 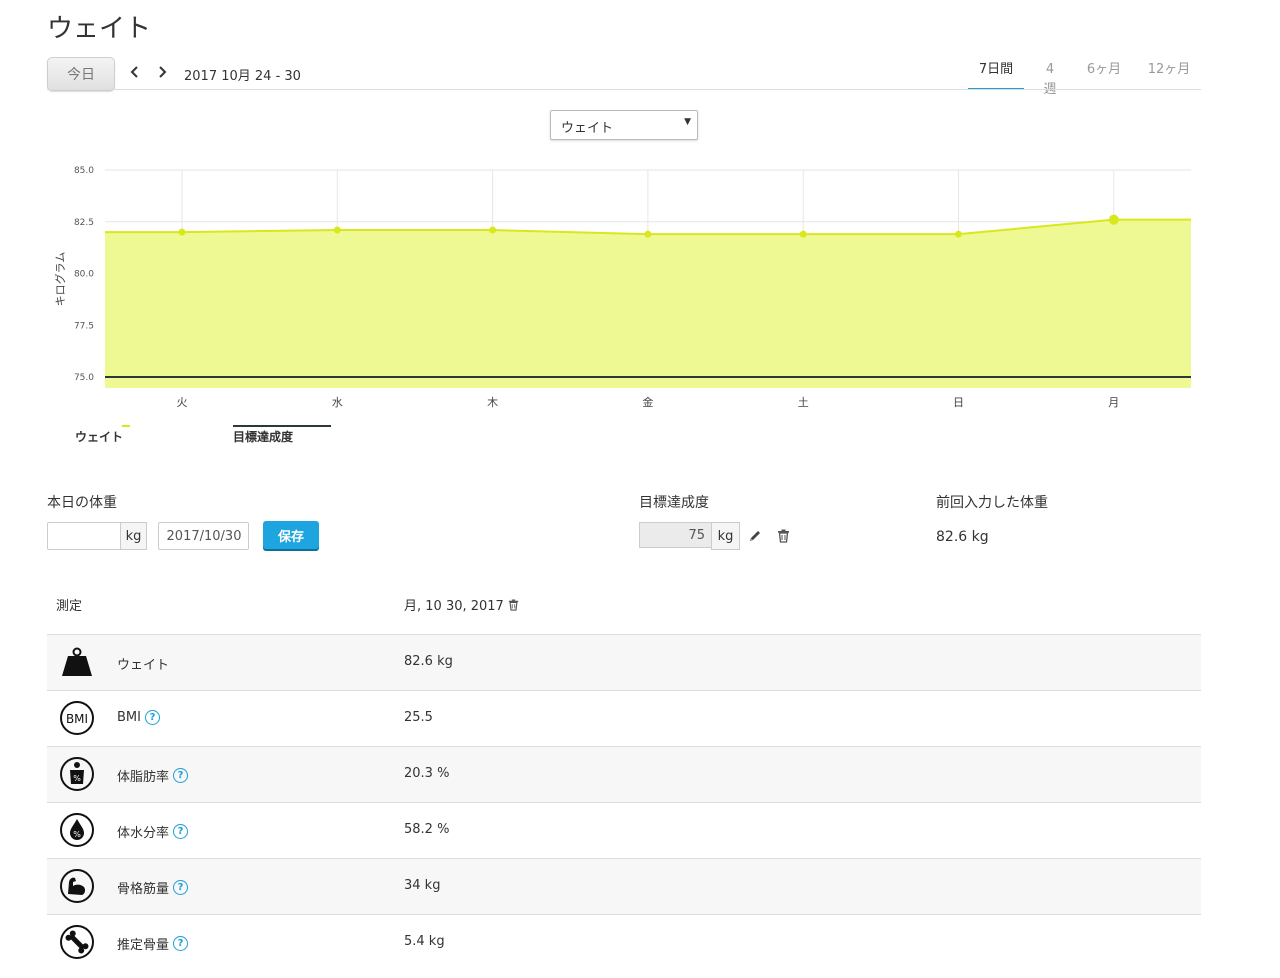 I want to click on measurement-header-label: 測定, so click(x=69, y=606).